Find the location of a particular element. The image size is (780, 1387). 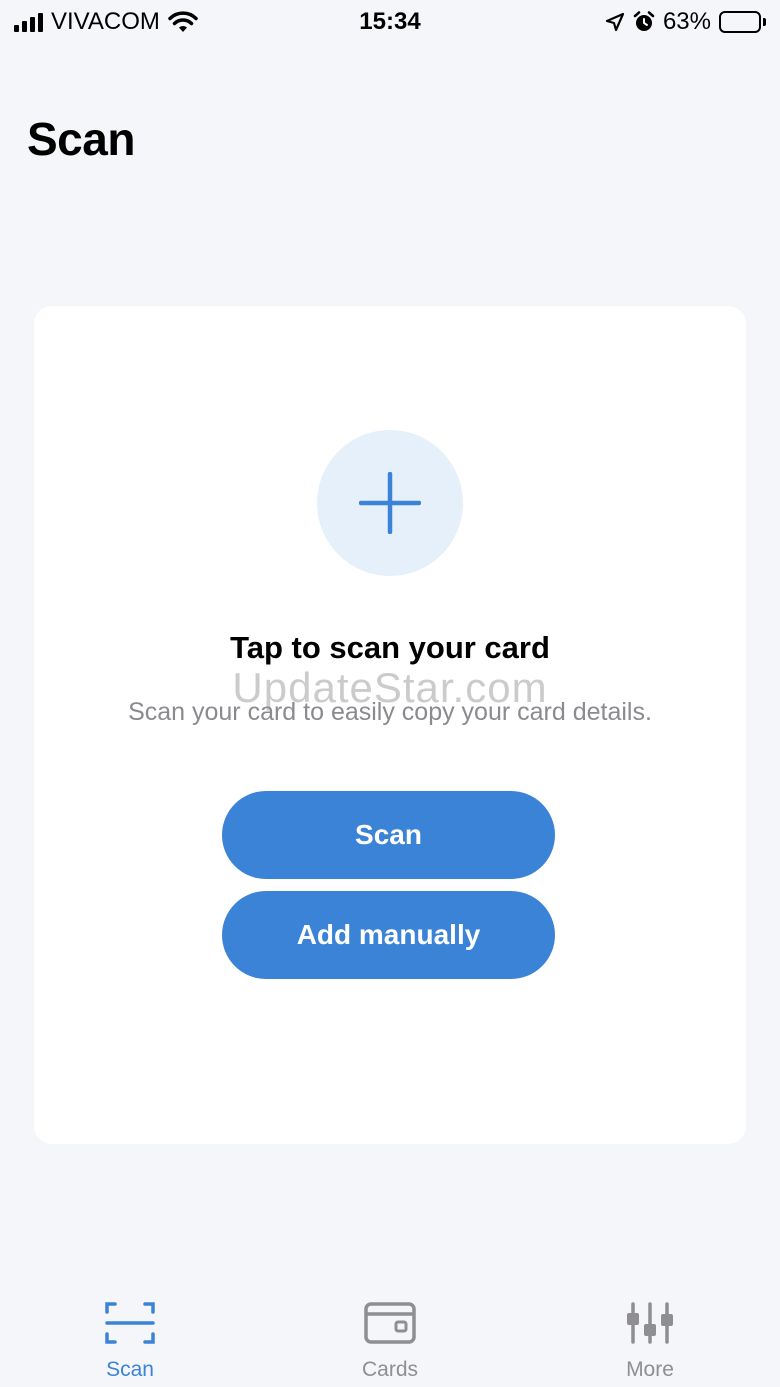

battery-percent: 63% is located at coordinates (686, 21).